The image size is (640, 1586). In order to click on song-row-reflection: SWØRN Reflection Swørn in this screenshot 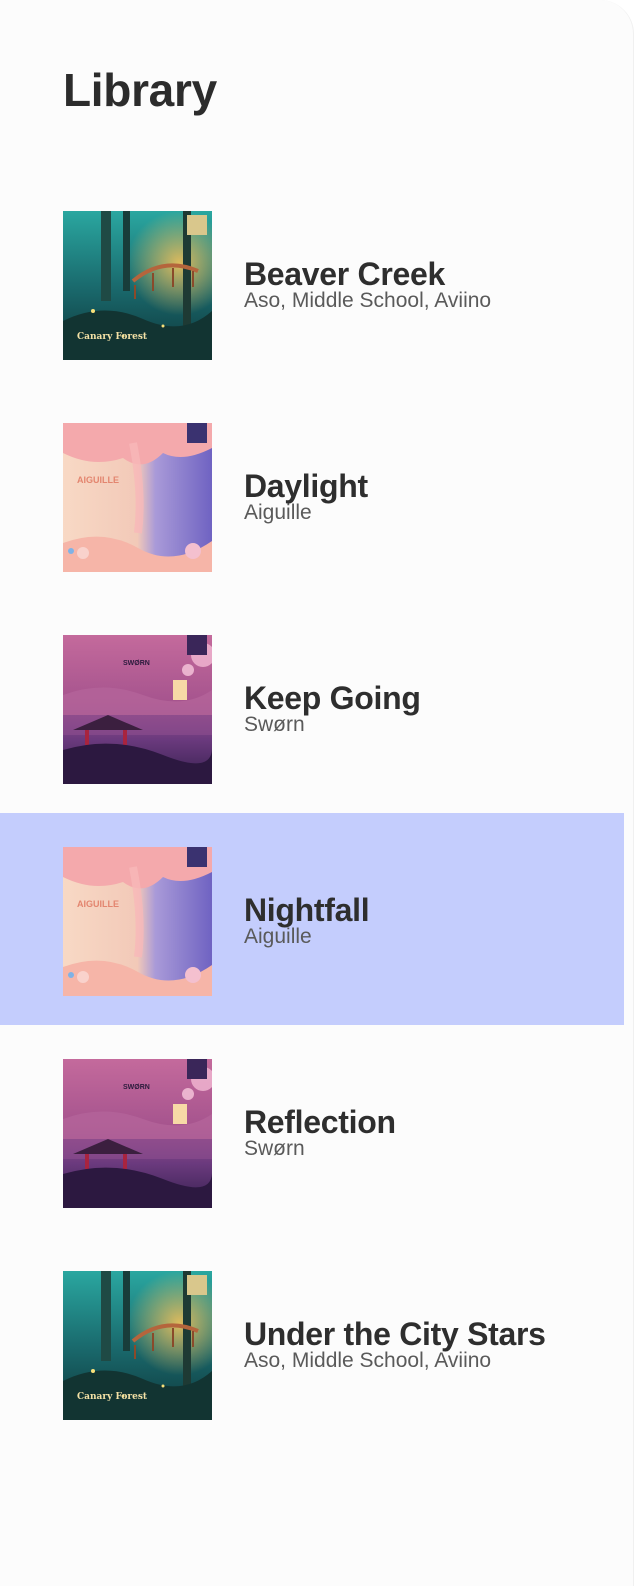, I will do `click(312, 1131)`.